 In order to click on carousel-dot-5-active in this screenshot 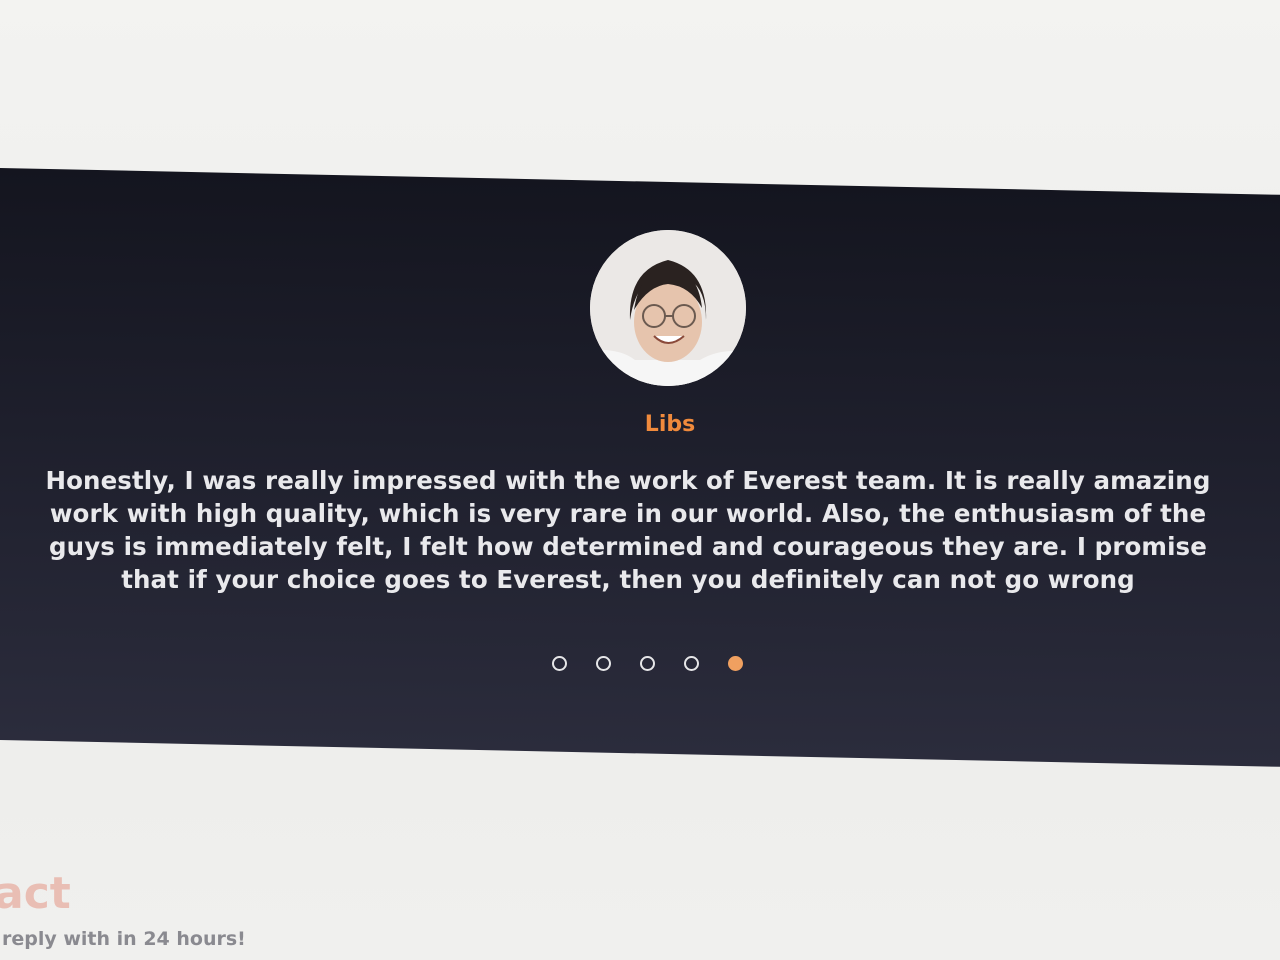, I will do `click(735, 663)`.